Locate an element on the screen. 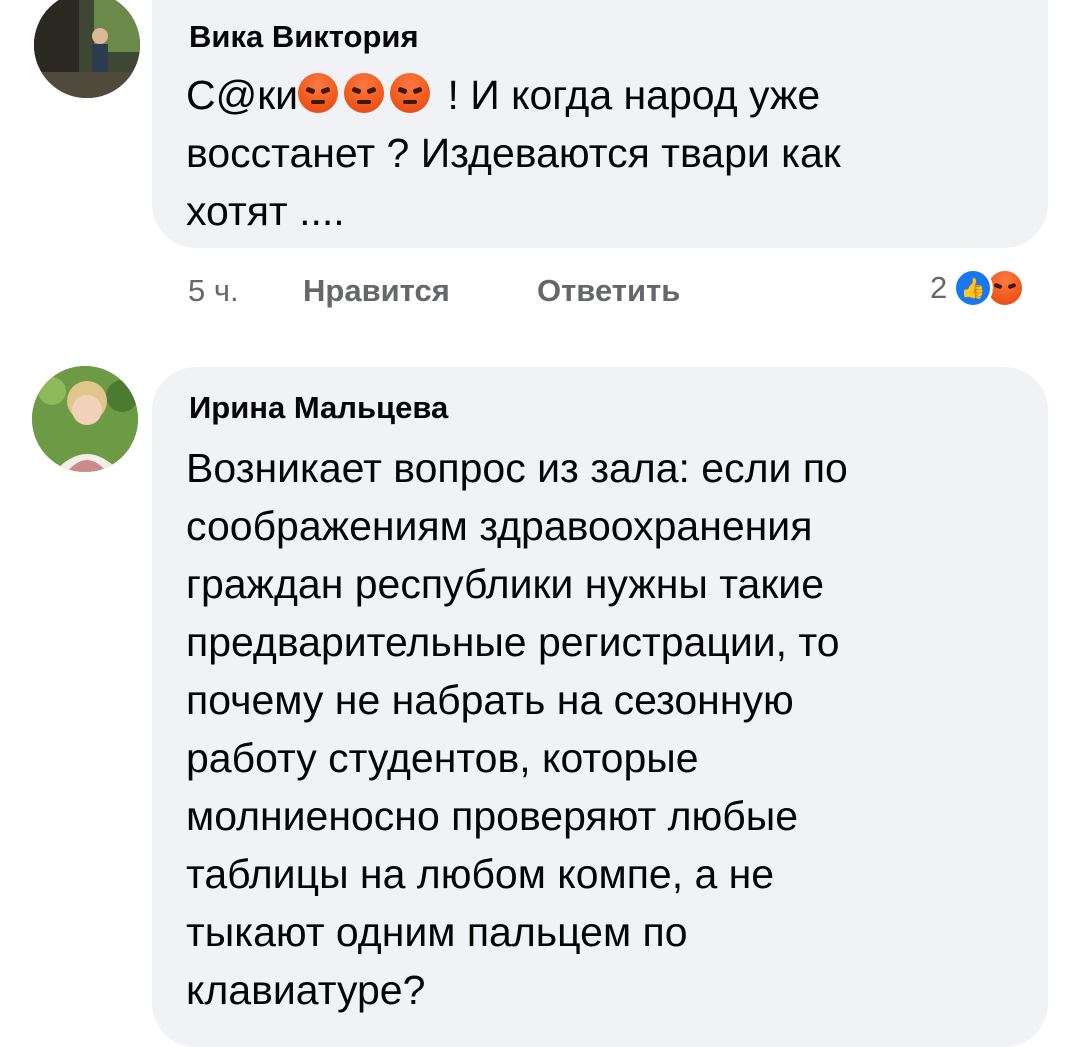  reply-button: Ответить is located at coordinates (608, 291).